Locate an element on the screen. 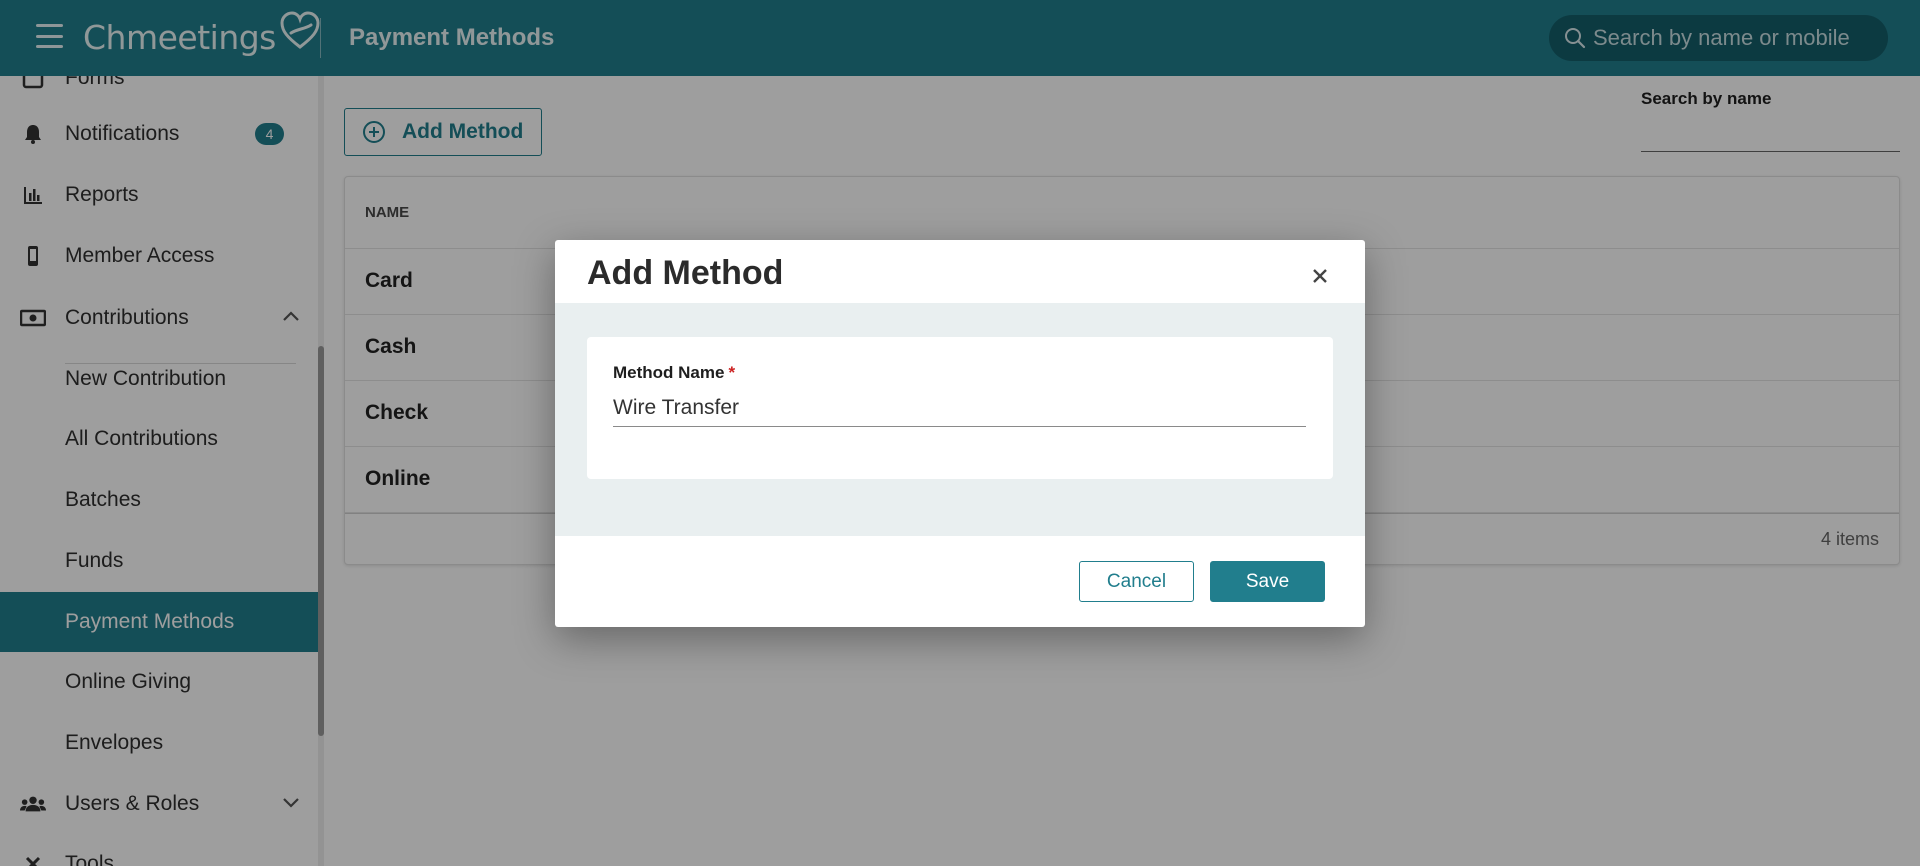  method-name-input is located at coordinates (959, 408).